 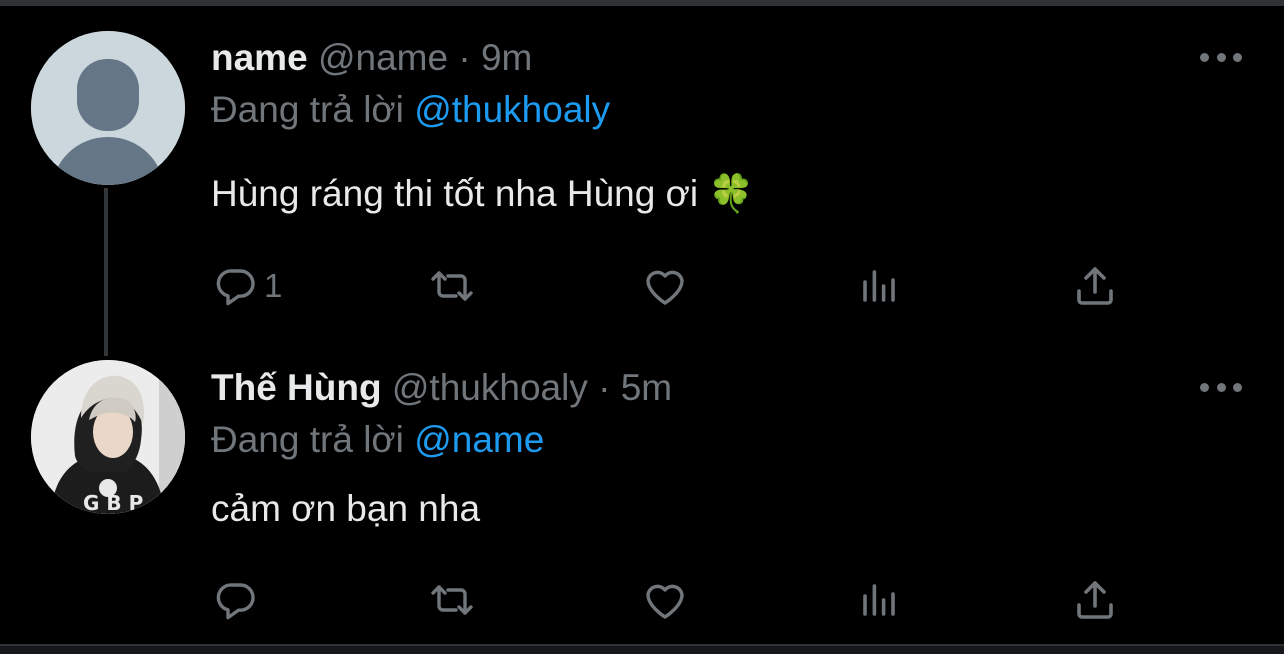 What do you see at coordinates (346, 508) in the screenshot?
I see `tweet-text: cảm ơn bạn nha` at bounding box center [346, 508].